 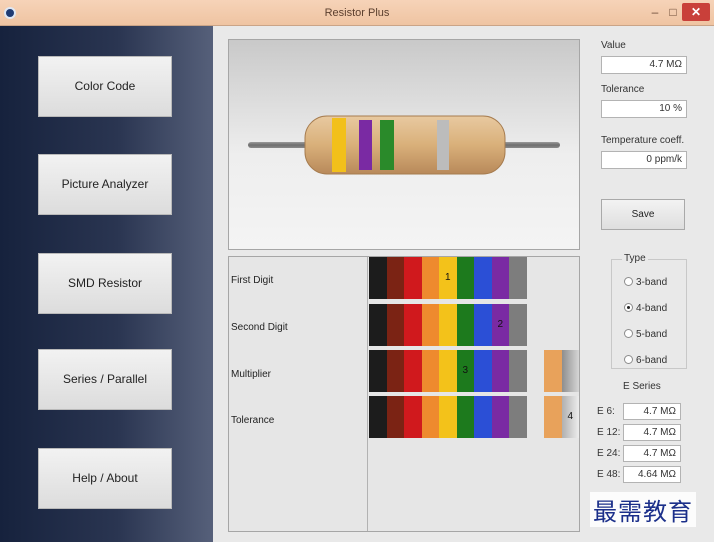 What do you see at coordinates (652, 411) in the screenshot?
I see `e6-value: 4.7 MΩ` at bounding box center [652, 411].